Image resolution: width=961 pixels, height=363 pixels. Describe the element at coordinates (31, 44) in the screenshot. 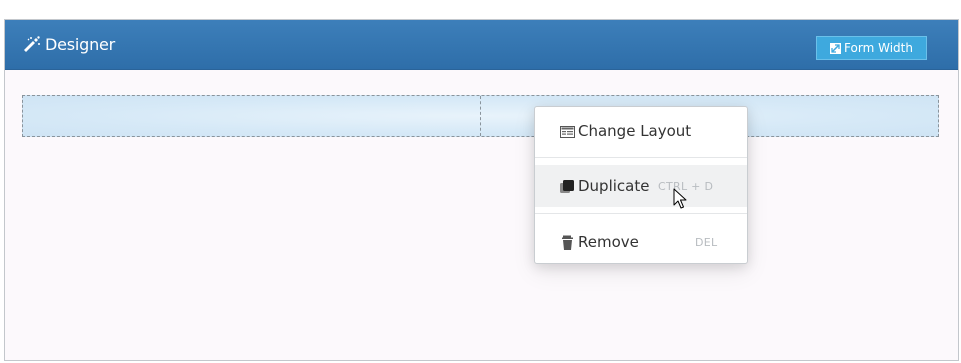

I see `magic-wand-icon` at that location.